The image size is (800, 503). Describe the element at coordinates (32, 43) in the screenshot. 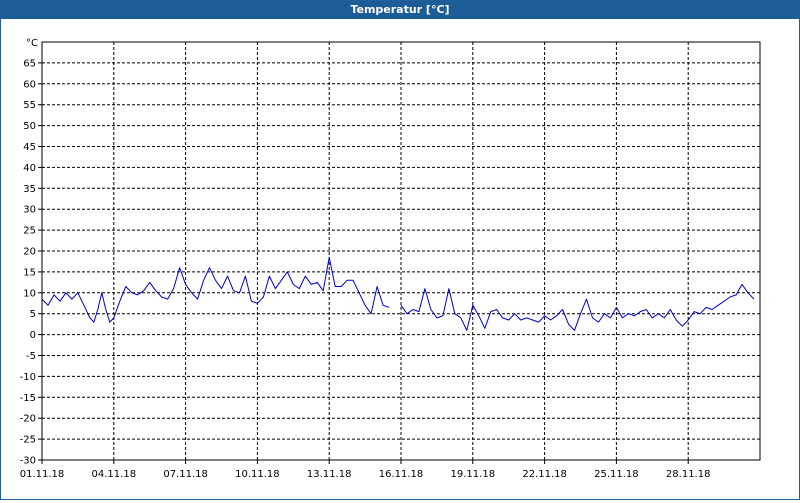

I see `y-axis-label: °C` at that location.